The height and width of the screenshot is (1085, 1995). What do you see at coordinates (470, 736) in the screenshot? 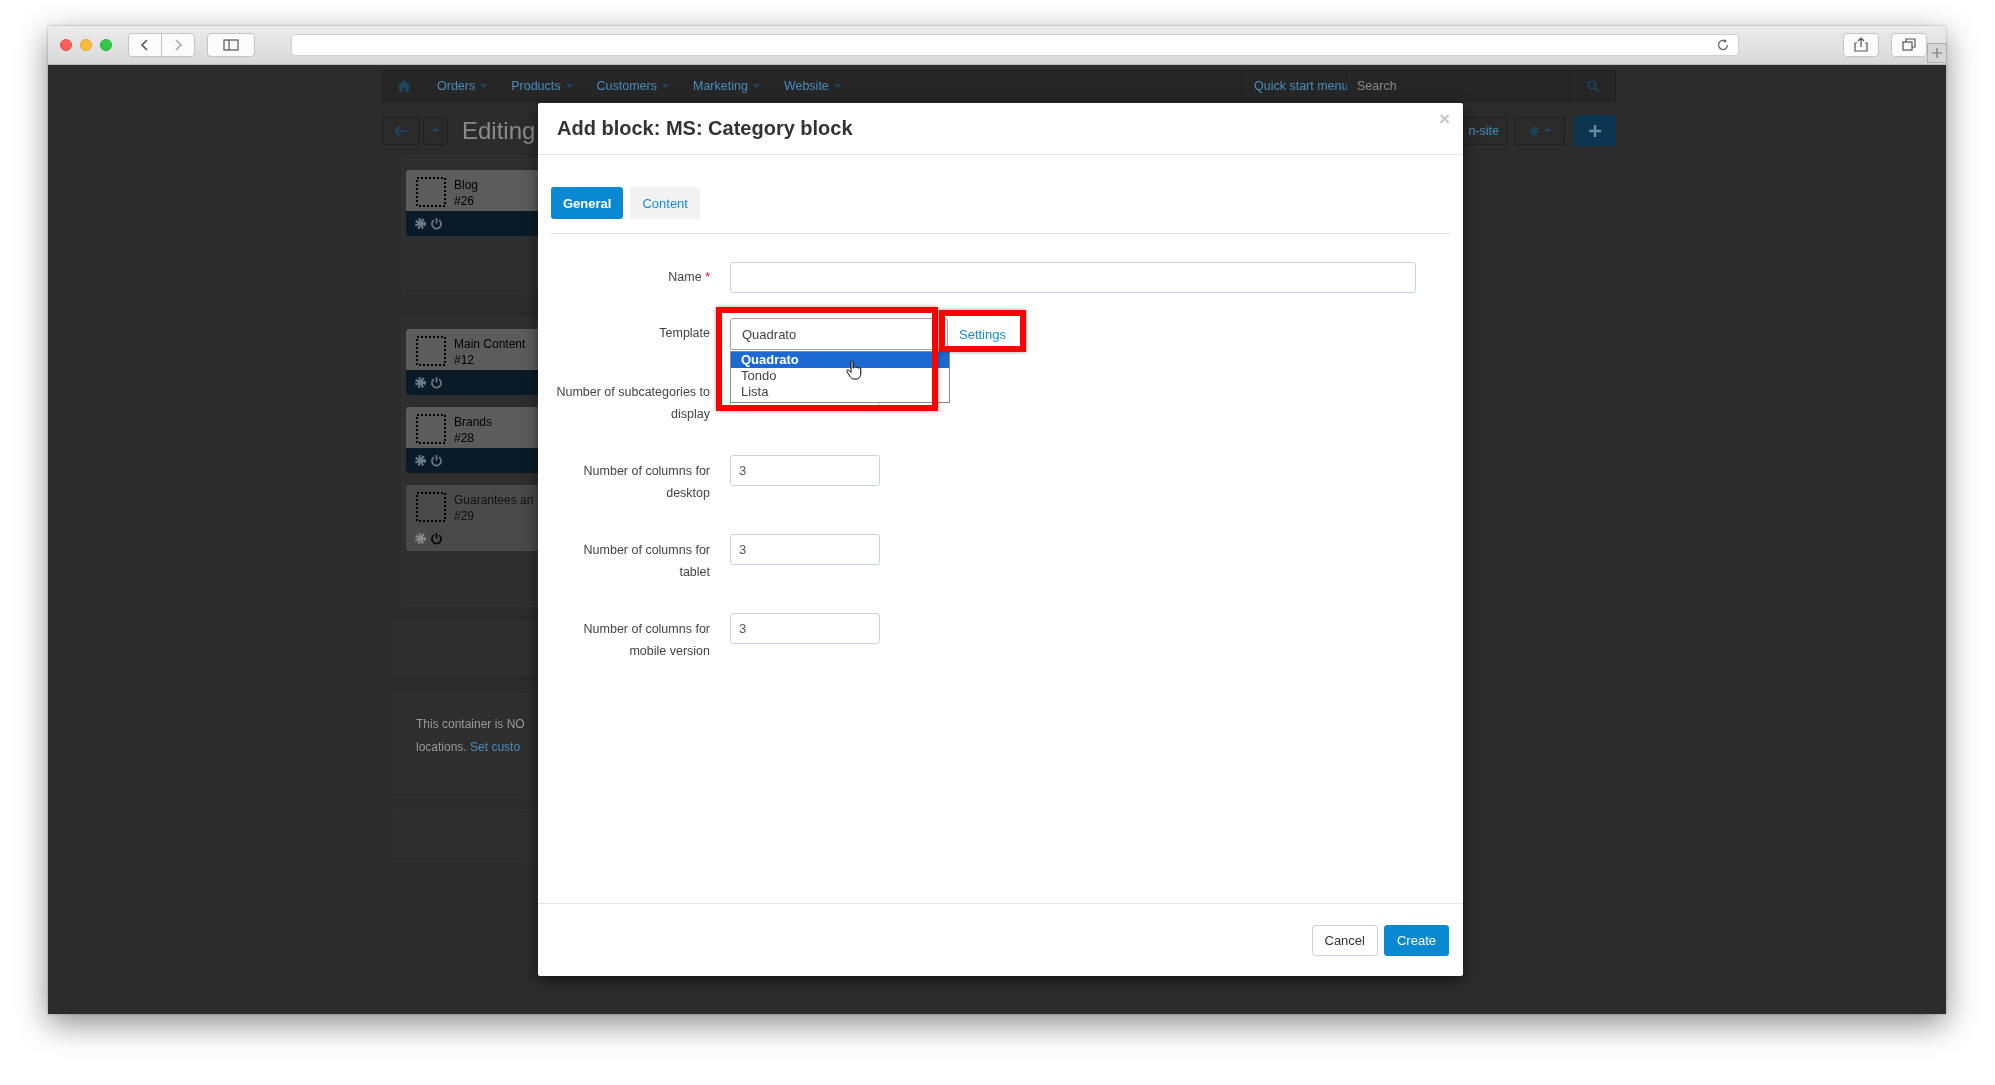
I see `notice-text: This container is NO locations. Set custo` at bounding box center [470, 736].